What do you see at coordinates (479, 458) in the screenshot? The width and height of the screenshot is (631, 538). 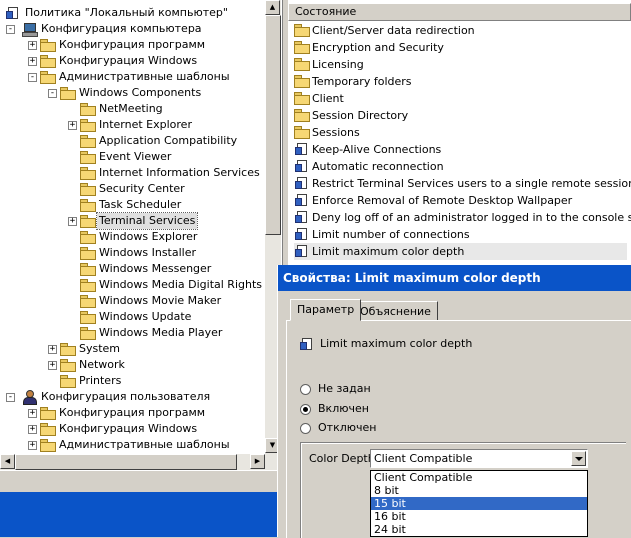 I see `color-depth-select: Client Compatible` at bounding box center [479, 458].